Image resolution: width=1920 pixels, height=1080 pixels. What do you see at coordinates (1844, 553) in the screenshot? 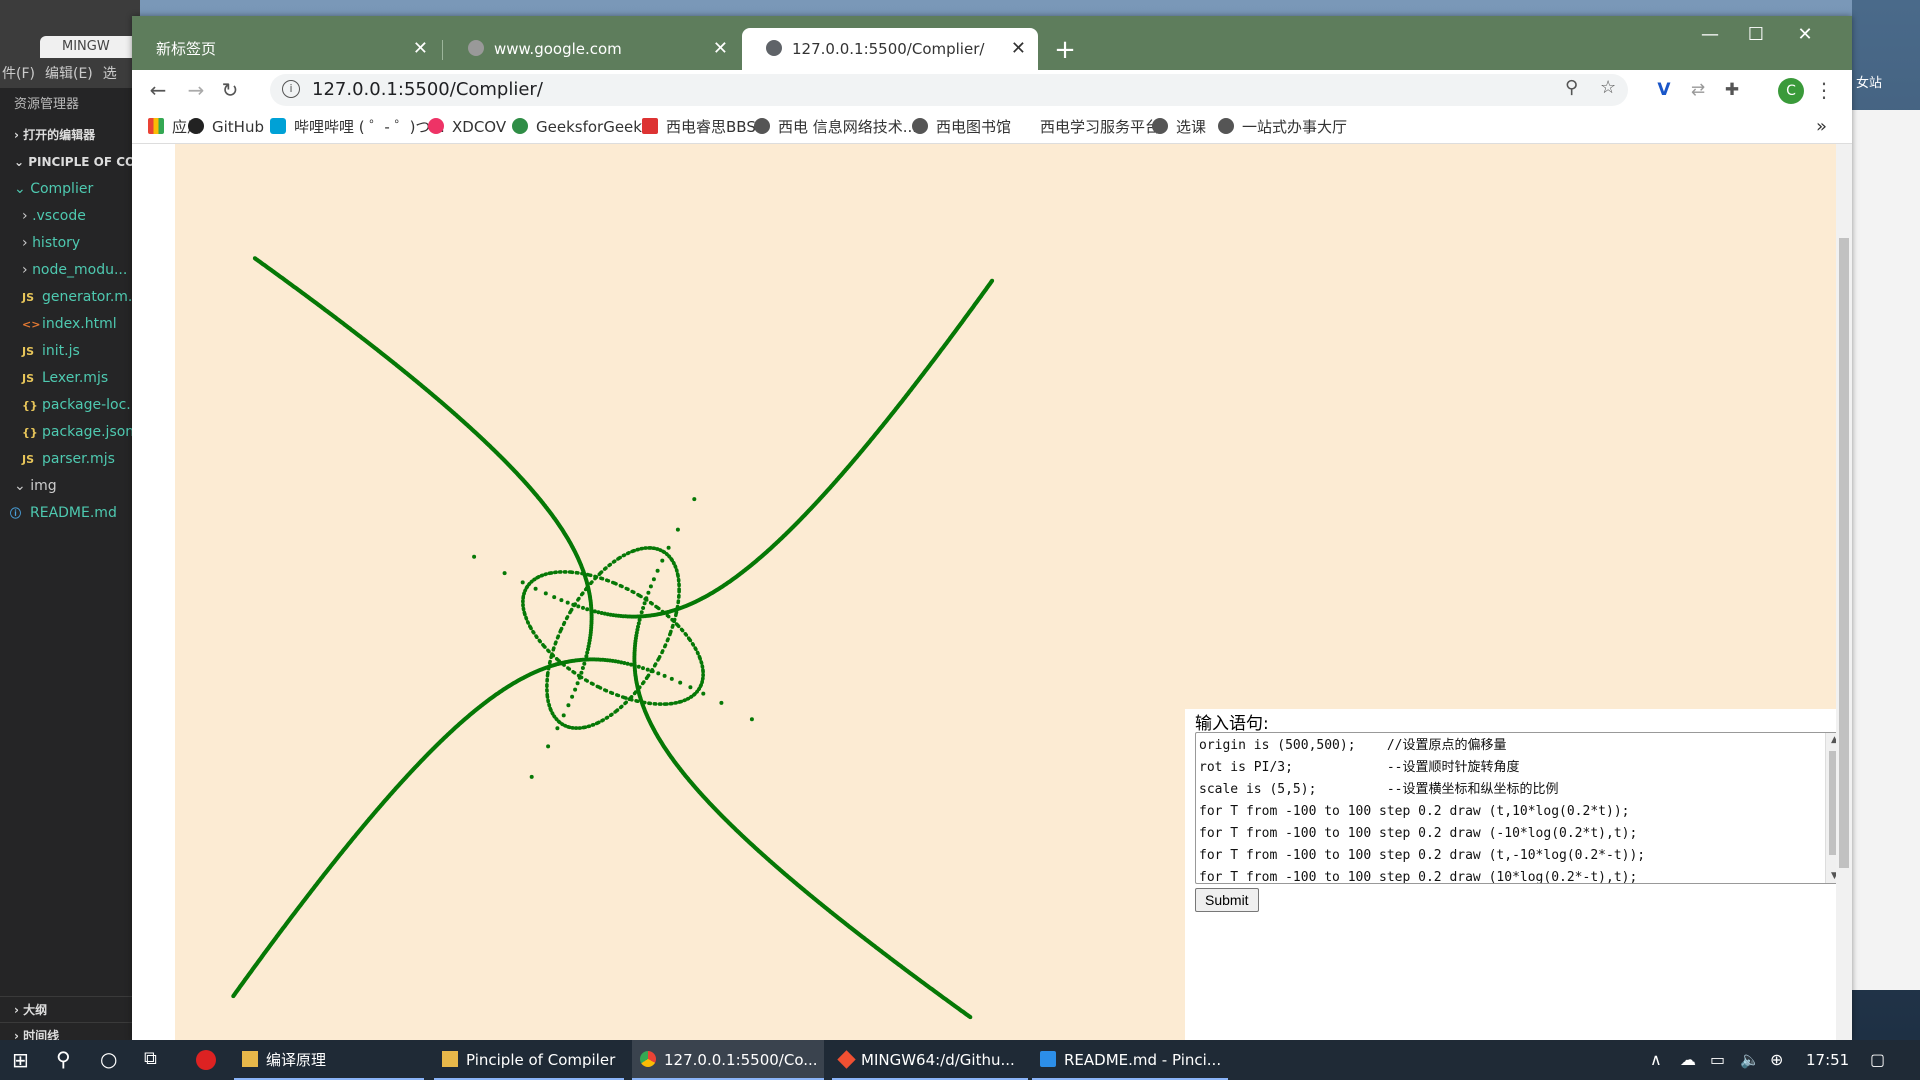
I see `page-scroll-thumb` at bounding box center [1844, 553].